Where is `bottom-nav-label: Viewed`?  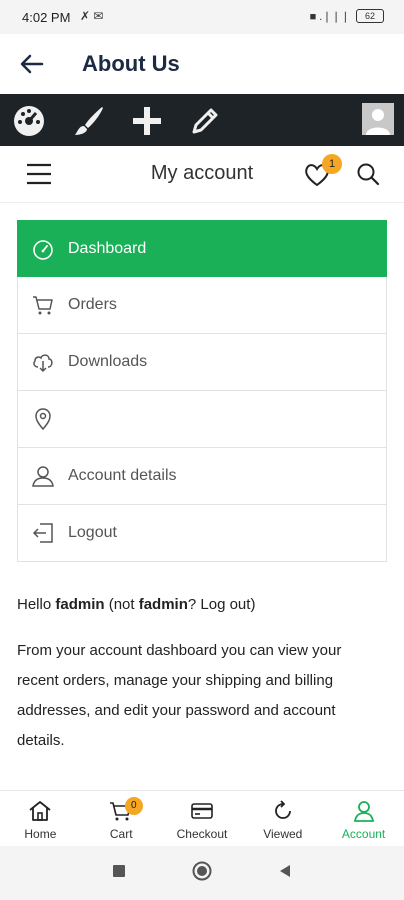
bottom-nav-label: Viewed is located at coordinates (283, 834).